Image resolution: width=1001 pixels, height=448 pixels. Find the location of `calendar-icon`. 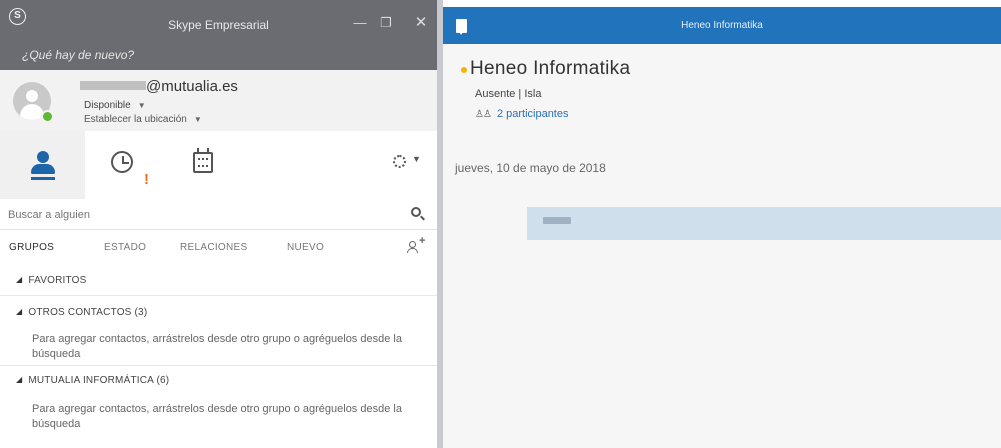

calendar-icon is located at coordinates (203, 160).